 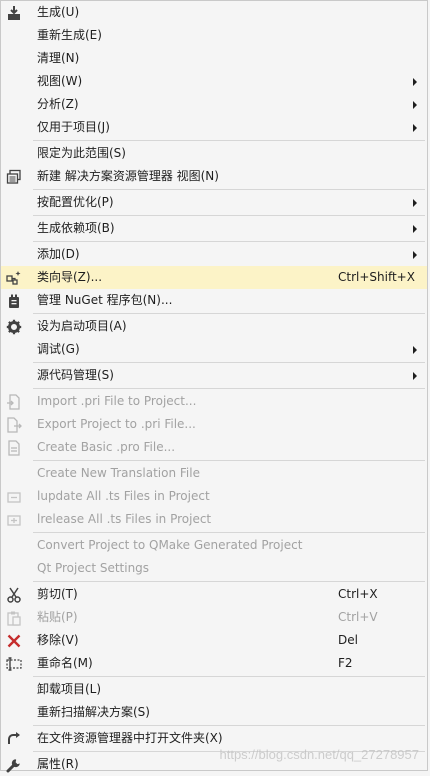 What do you see at coordinates (214, 349) in the screenshot?
I see `menu-item-debug: 调试(G)` at bounding box center [214, 349].